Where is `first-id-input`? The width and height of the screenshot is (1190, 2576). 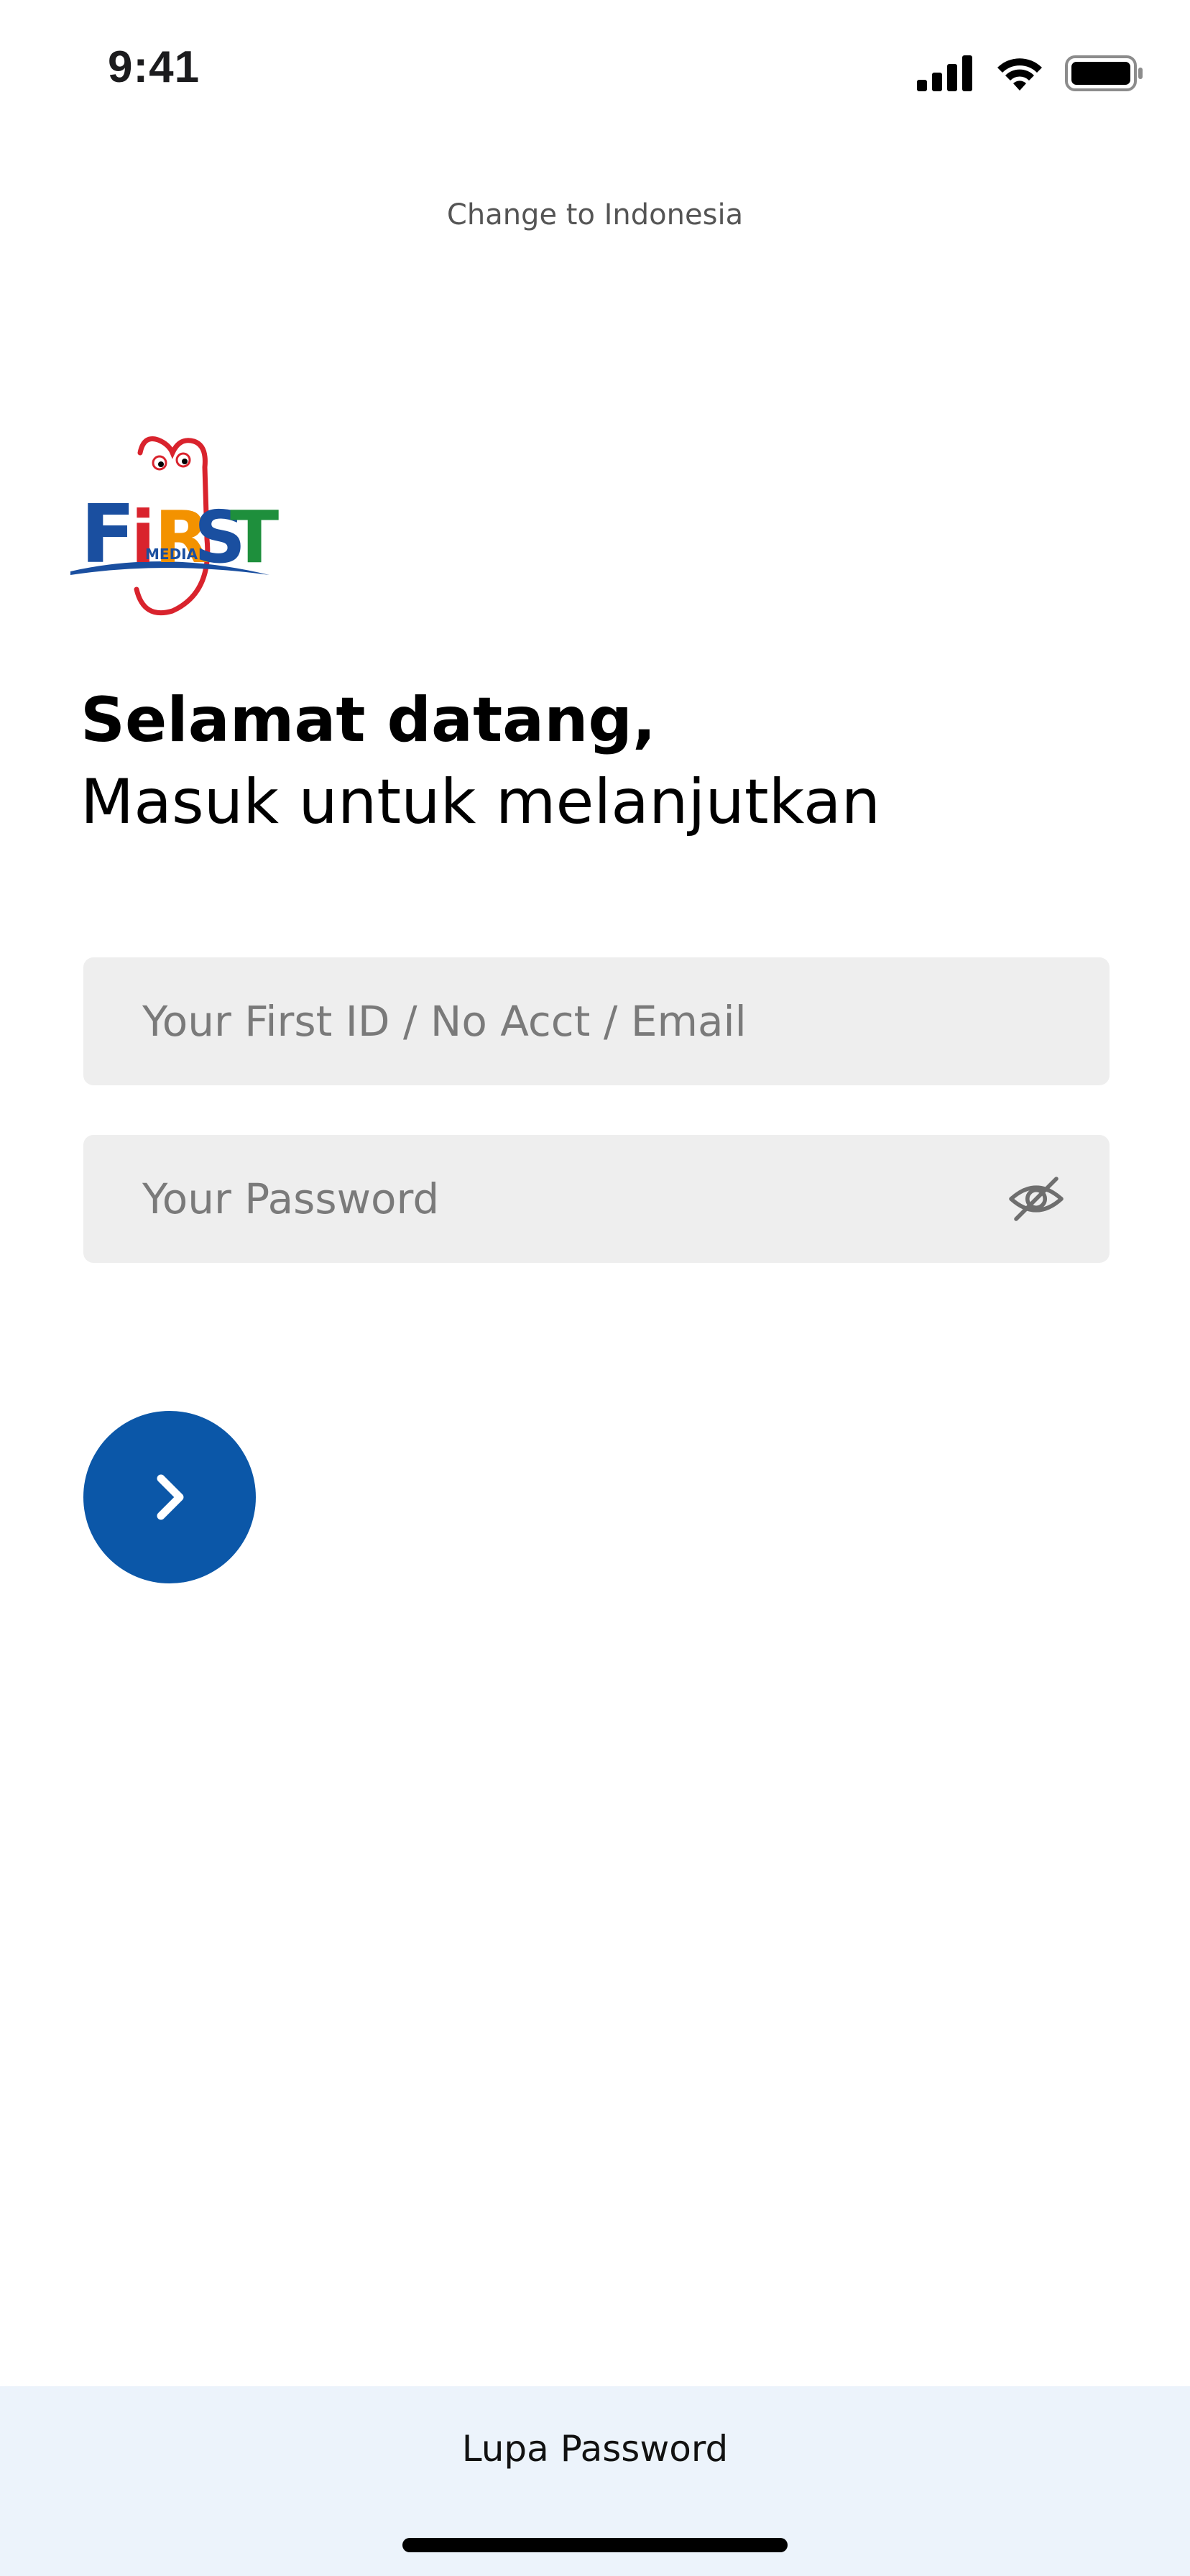 first-id-input is located at coordinates (603, 1021).